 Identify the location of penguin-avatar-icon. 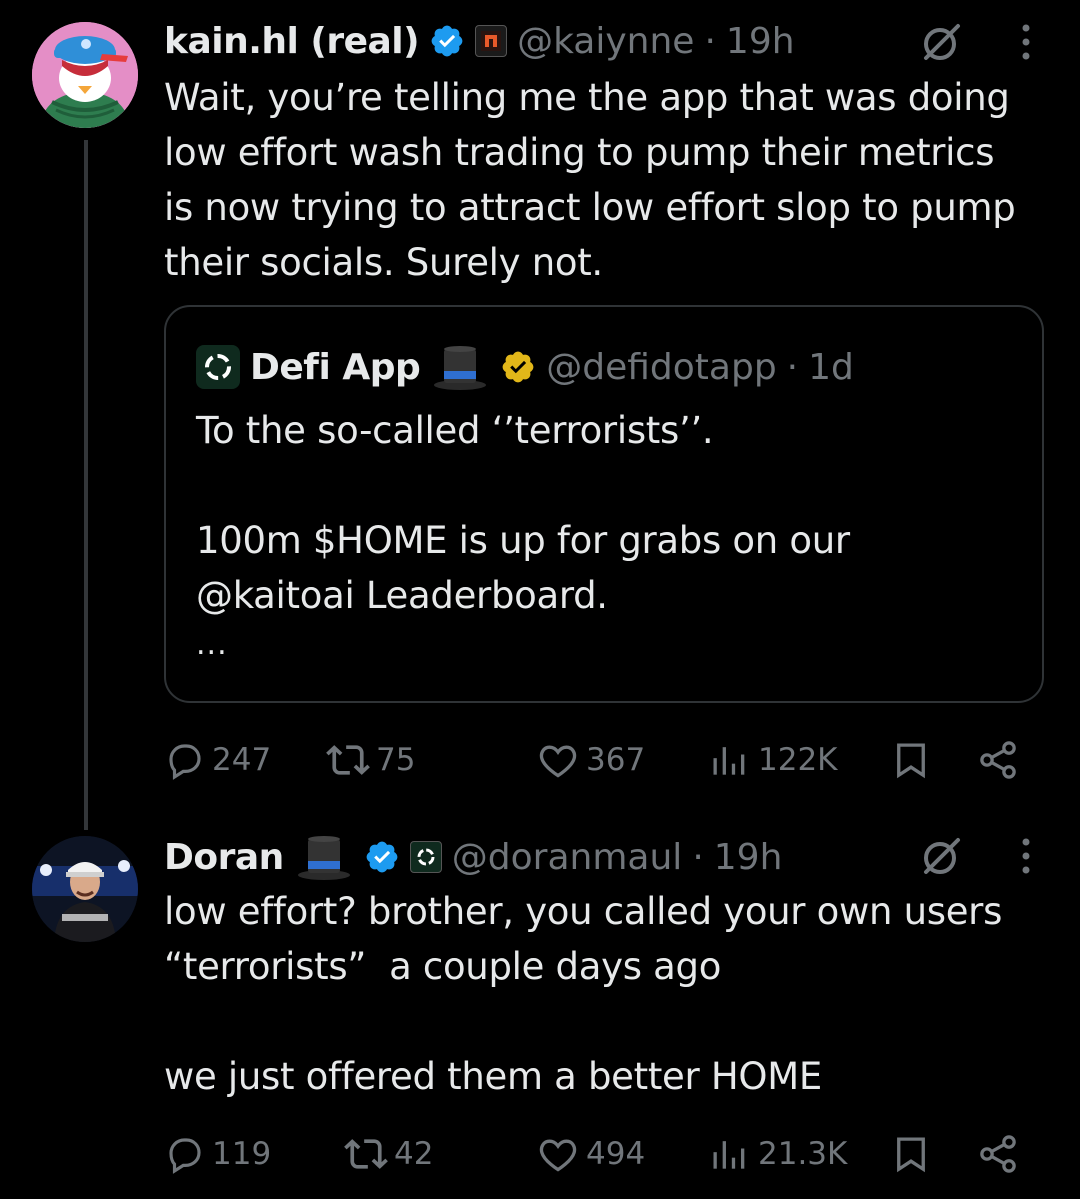
(85, 75).